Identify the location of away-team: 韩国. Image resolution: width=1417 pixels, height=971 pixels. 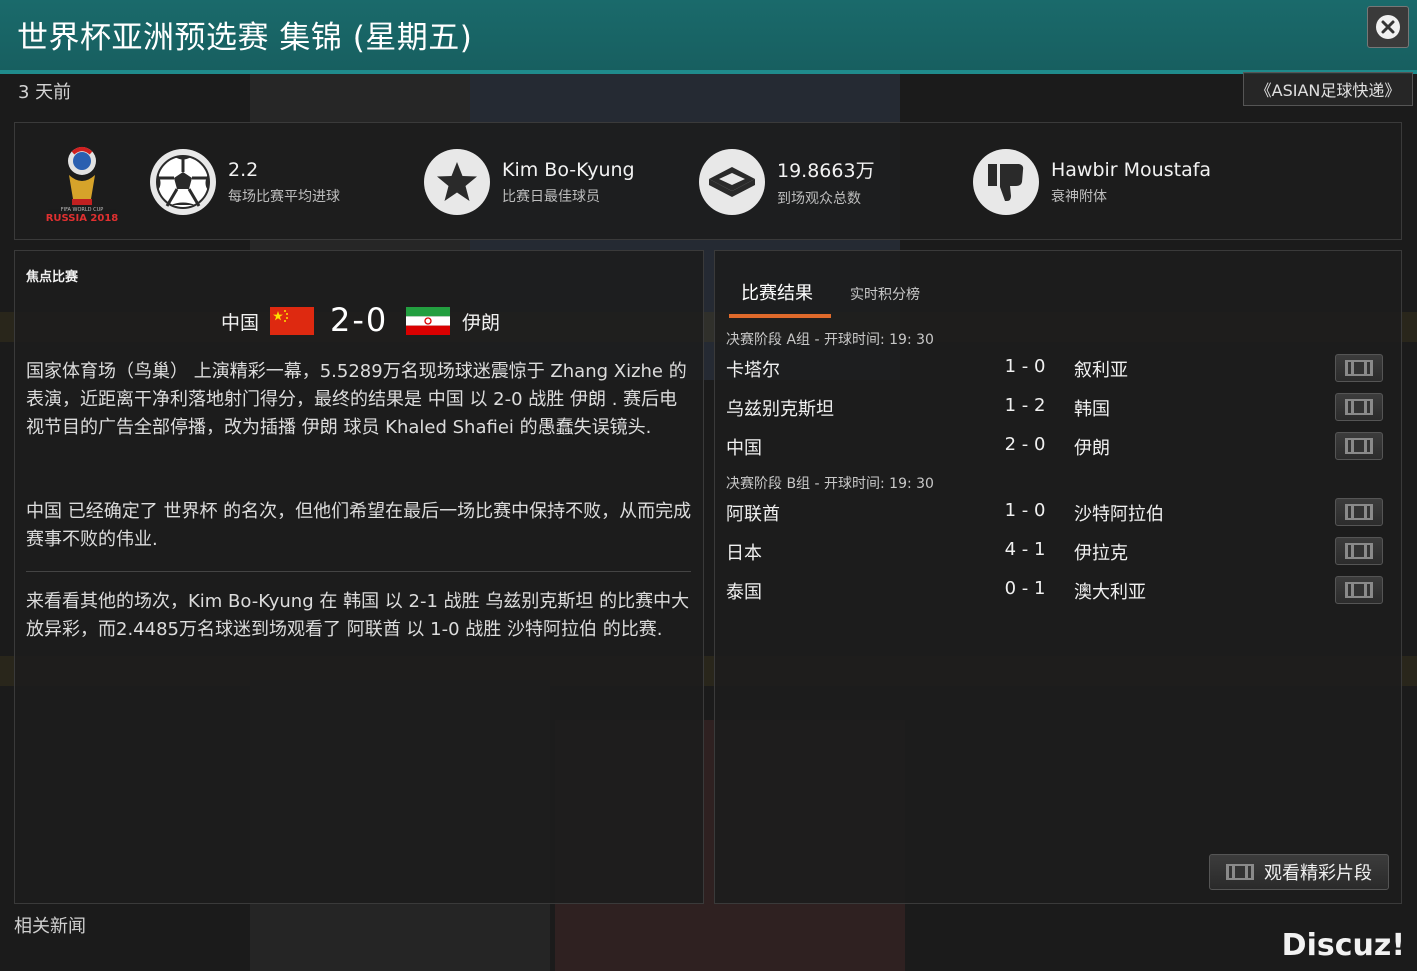
(1092, 408).